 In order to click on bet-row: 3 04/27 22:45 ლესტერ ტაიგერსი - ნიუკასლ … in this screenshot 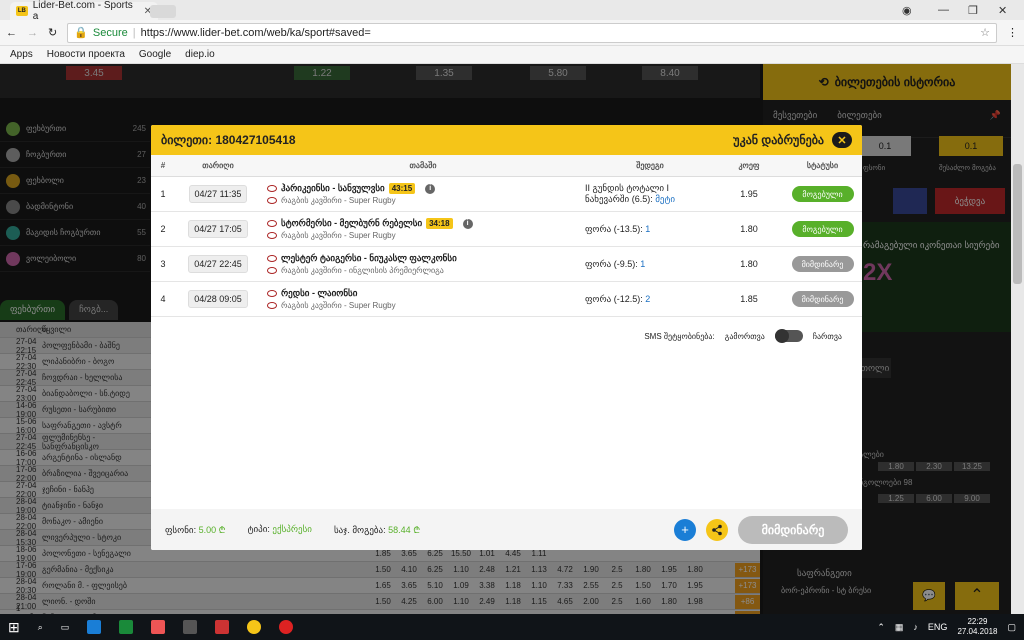, I will do `click(506, 264)`.